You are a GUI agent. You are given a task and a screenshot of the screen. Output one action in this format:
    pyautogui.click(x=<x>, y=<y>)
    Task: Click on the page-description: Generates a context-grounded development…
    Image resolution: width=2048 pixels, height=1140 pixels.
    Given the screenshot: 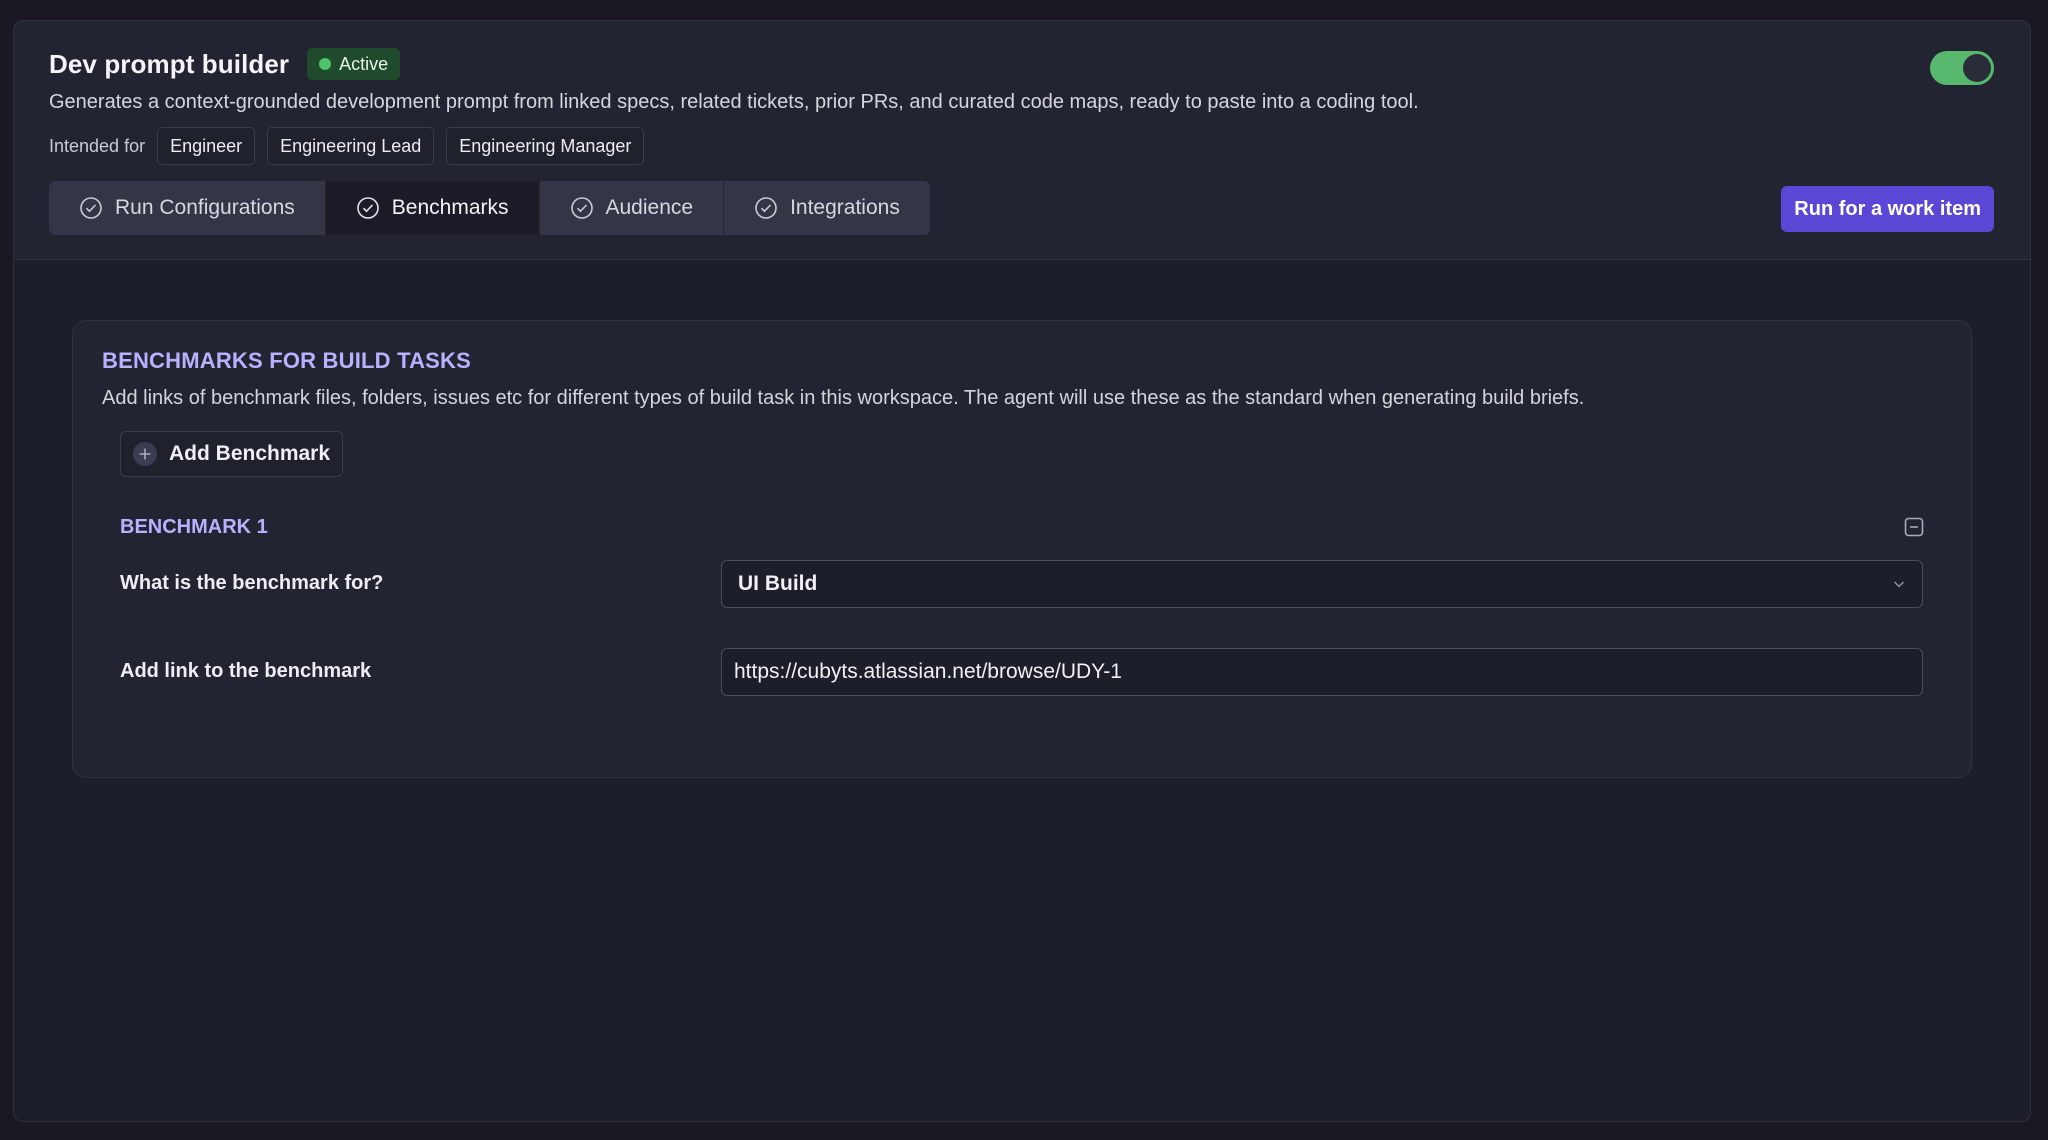 What is the action you would take?
    pyautogui.click(x=734, y=102)
    